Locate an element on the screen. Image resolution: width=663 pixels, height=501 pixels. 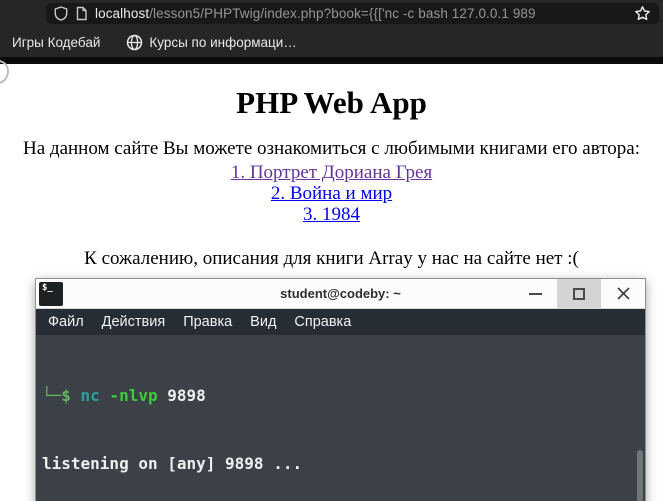
book-link-3: 3. 1984 is located at coordinates (331, 213).